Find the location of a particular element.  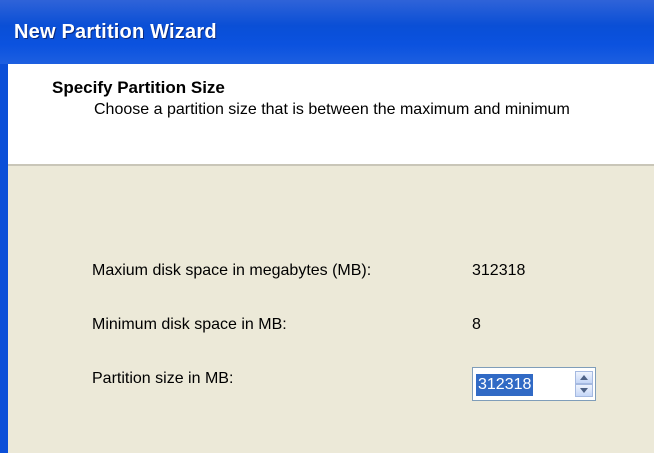

window-title: New Partition Wizard is located at coordinates (115, 32).